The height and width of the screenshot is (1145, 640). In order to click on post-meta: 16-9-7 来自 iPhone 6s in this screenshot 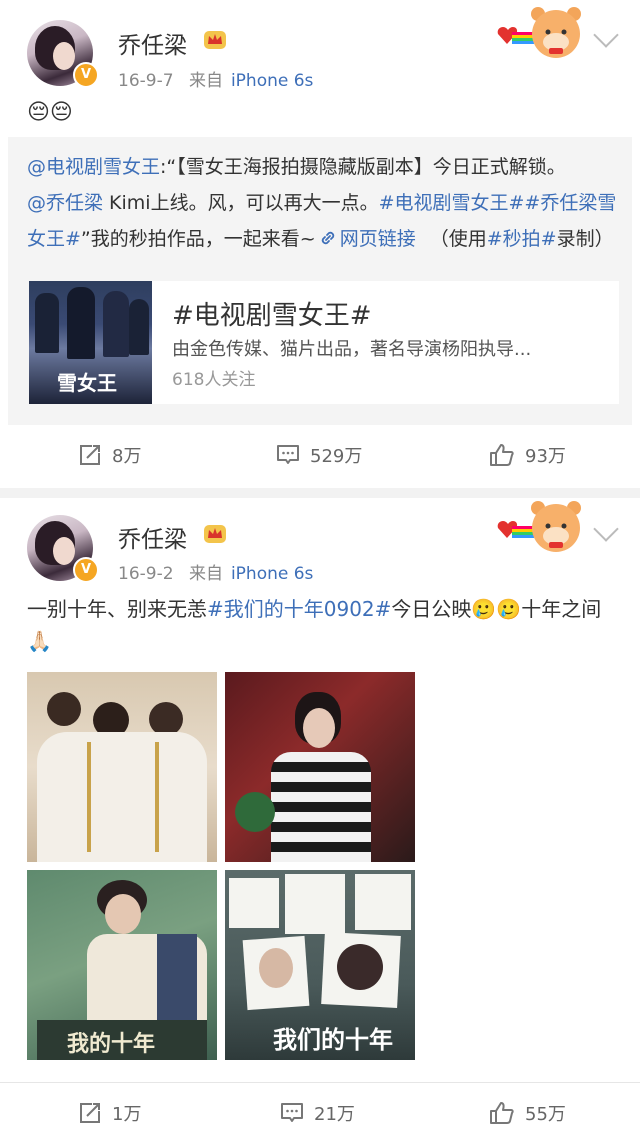, I will do `click(215, 78)`.